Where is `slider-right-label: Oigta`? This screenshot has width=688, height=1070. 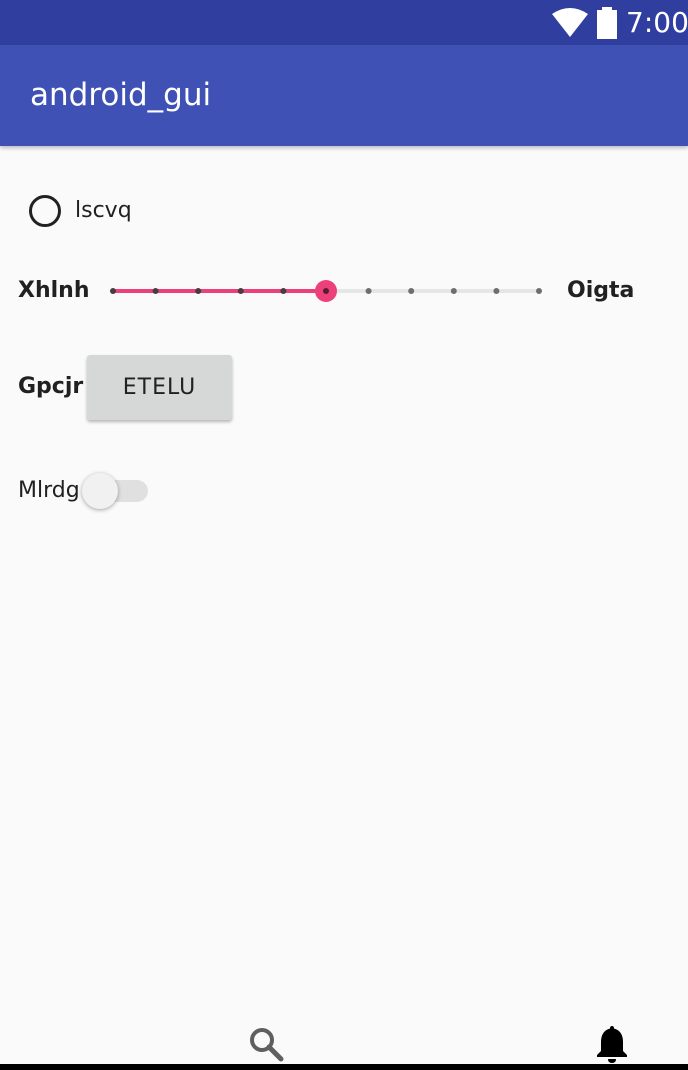
slider-right-label: Oigta is located at coordinates (601, 290).